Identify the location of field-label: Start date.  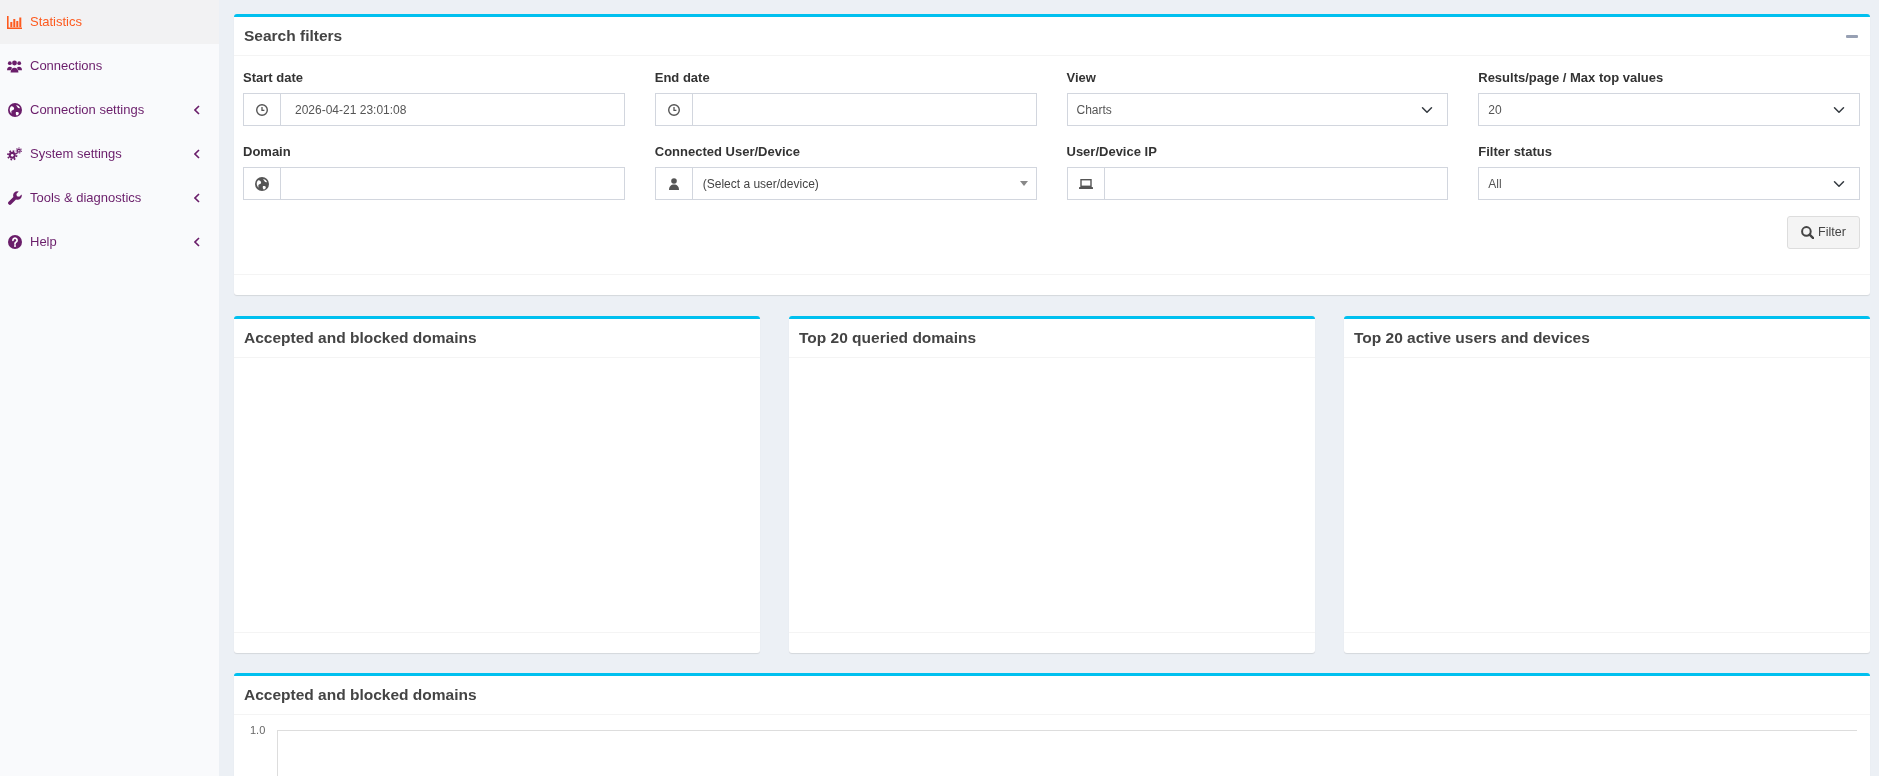
(273, 78).